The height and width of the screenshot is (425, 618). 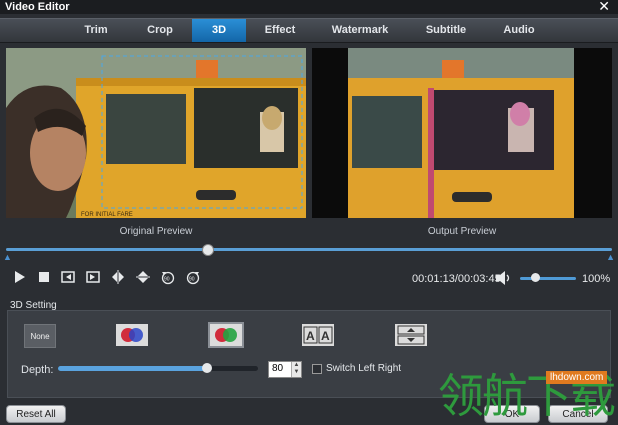 I want to click on mode-none-button: None, so click(x=40, y=336).